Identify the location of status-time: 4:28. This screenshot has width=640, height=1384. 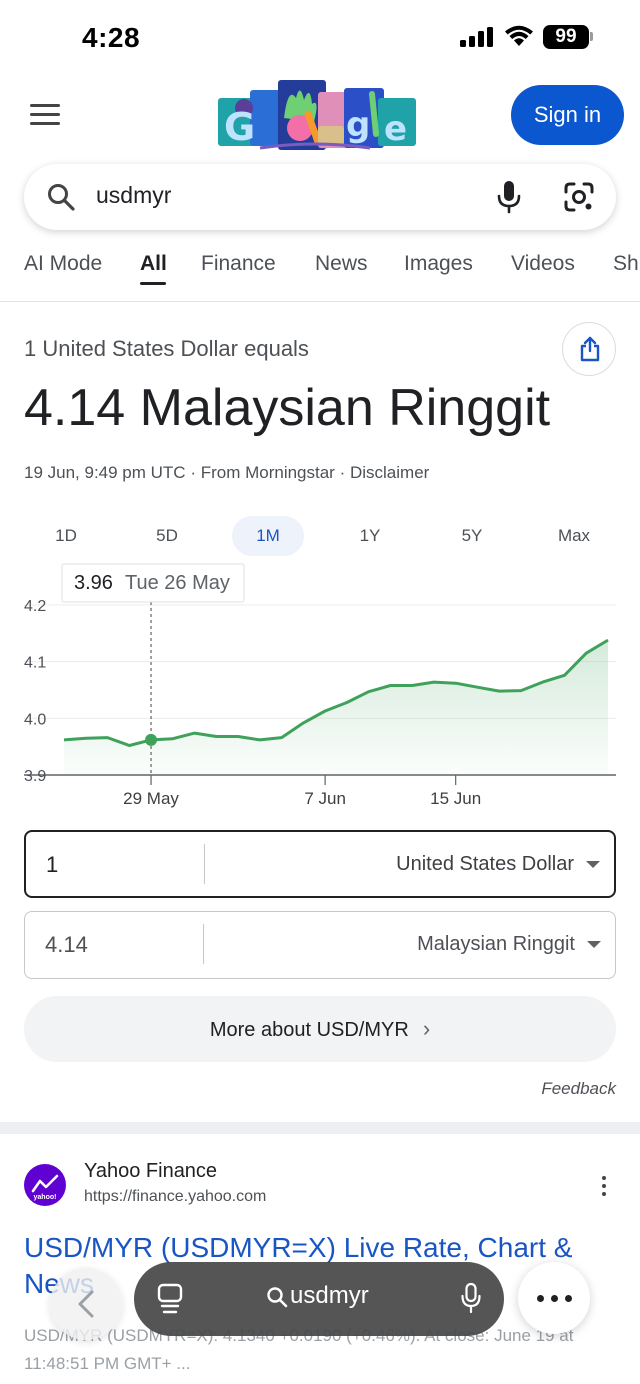
(111, 37).